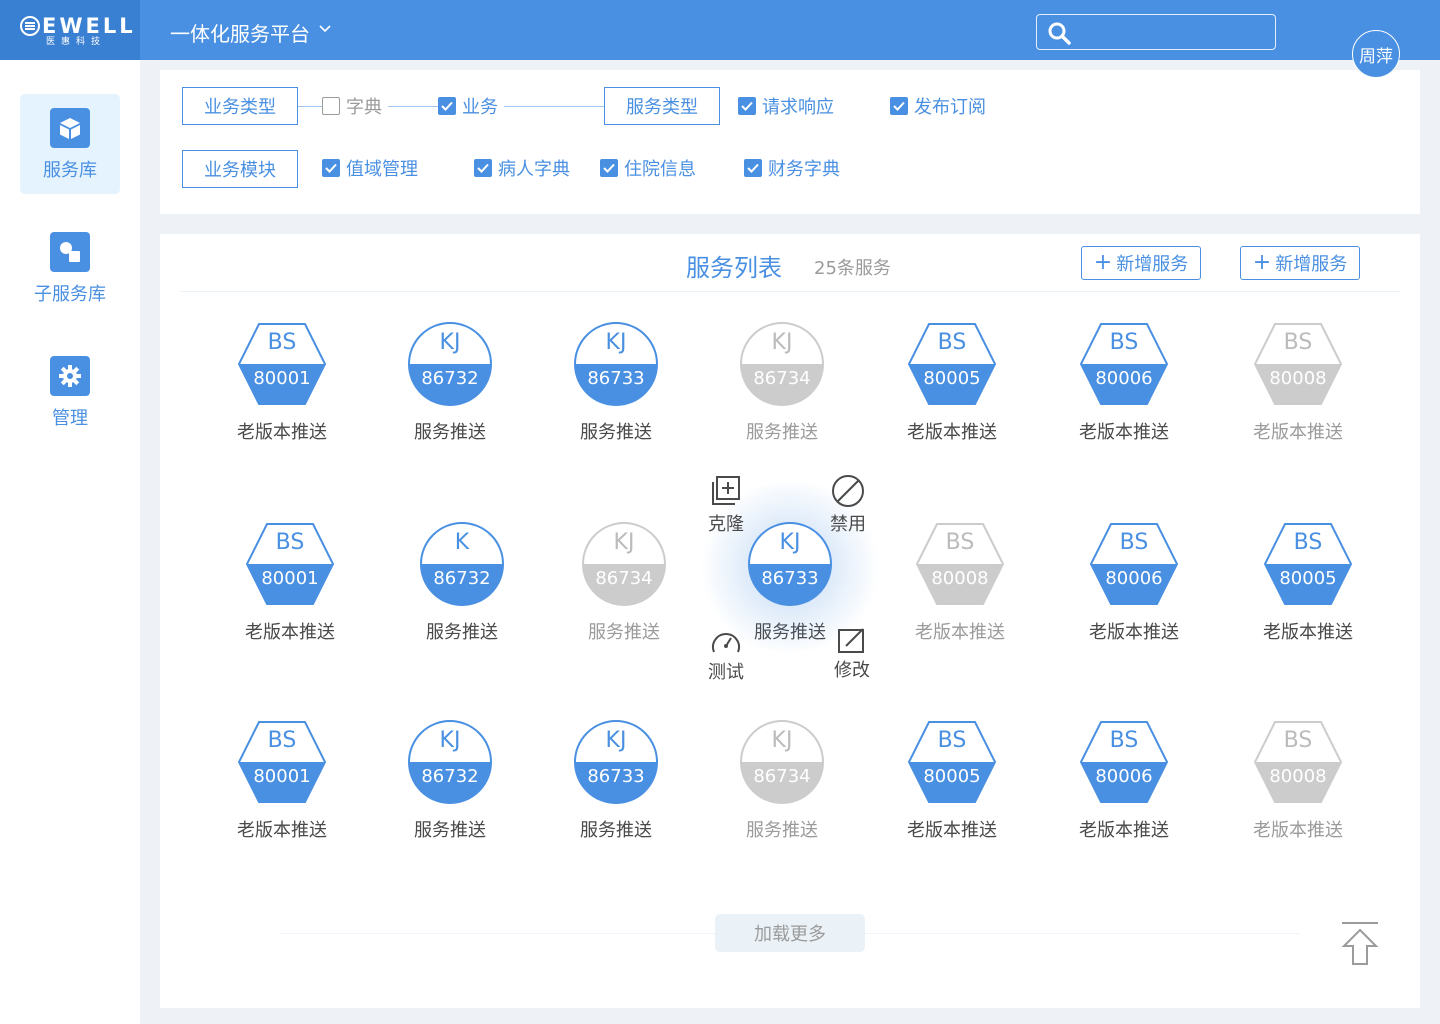  I want to click on add-service-button: + 新增服务, so click(1141, 263).